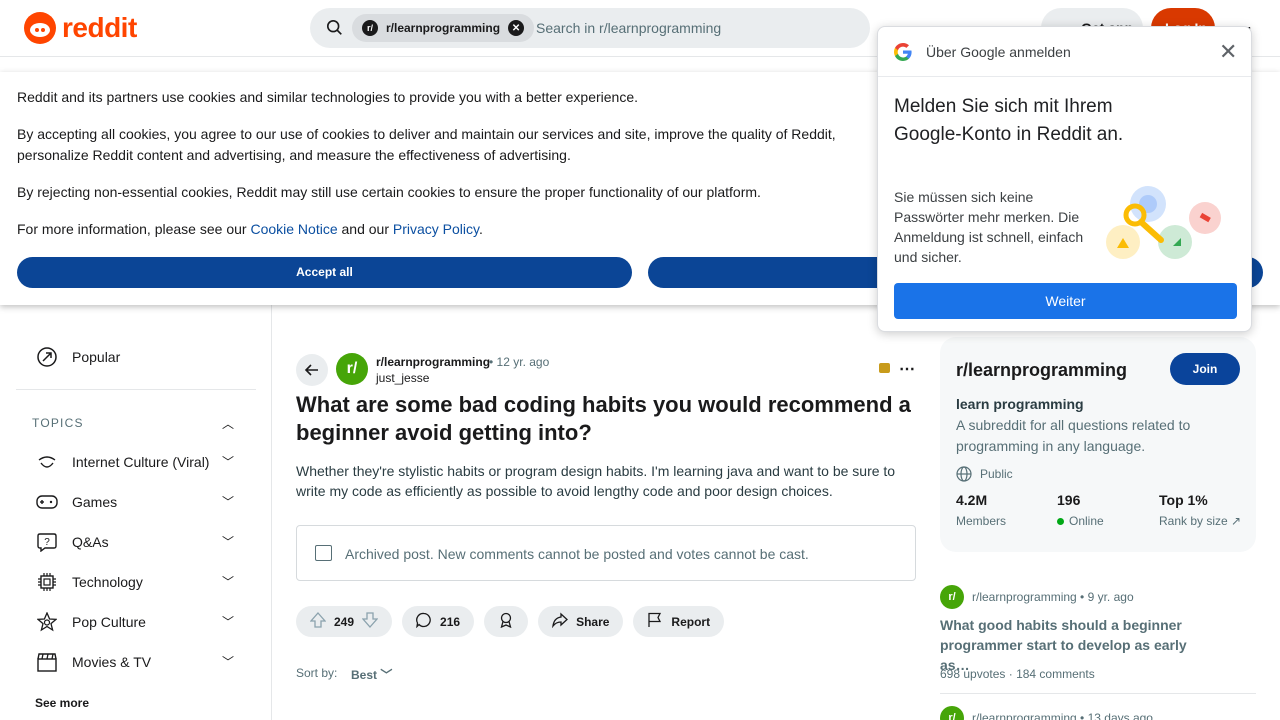 The height and width of the screenshot is (720, 1280). What do you see at coordinates (58, 423) in the screenshot?
I see `topics-heading: TOPICS` at bounding box center [58, 423].